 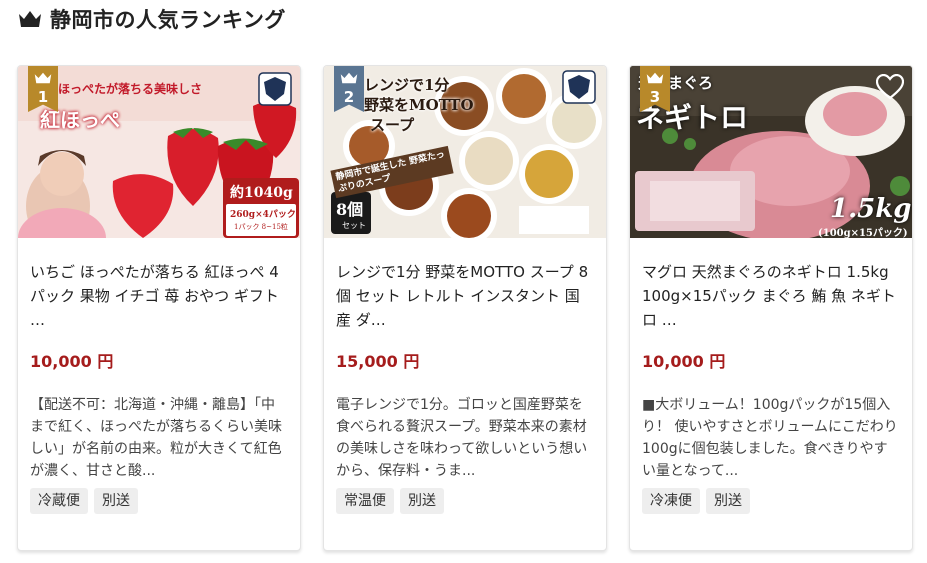 I want to click on section-header: 静岡市の人気ランキング, so click(x=152, y=19).